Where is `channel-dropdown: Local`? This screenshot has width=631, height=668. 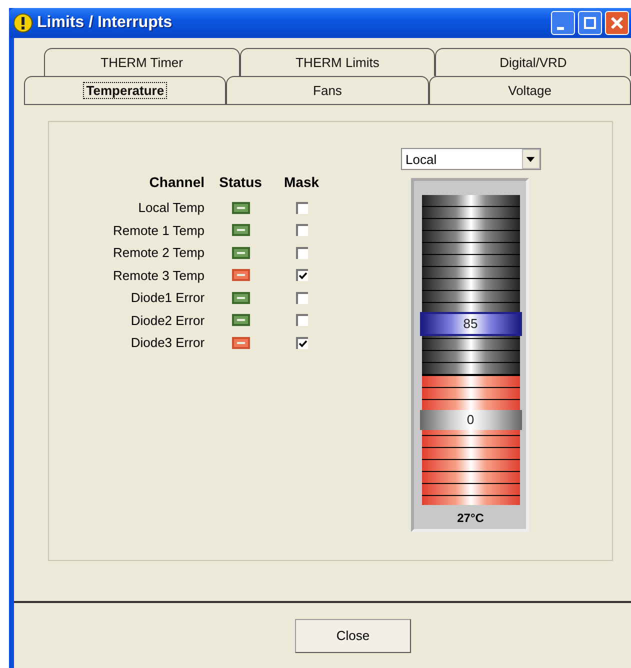 channel-dropdown: Local is located at coordinates (470, 159).